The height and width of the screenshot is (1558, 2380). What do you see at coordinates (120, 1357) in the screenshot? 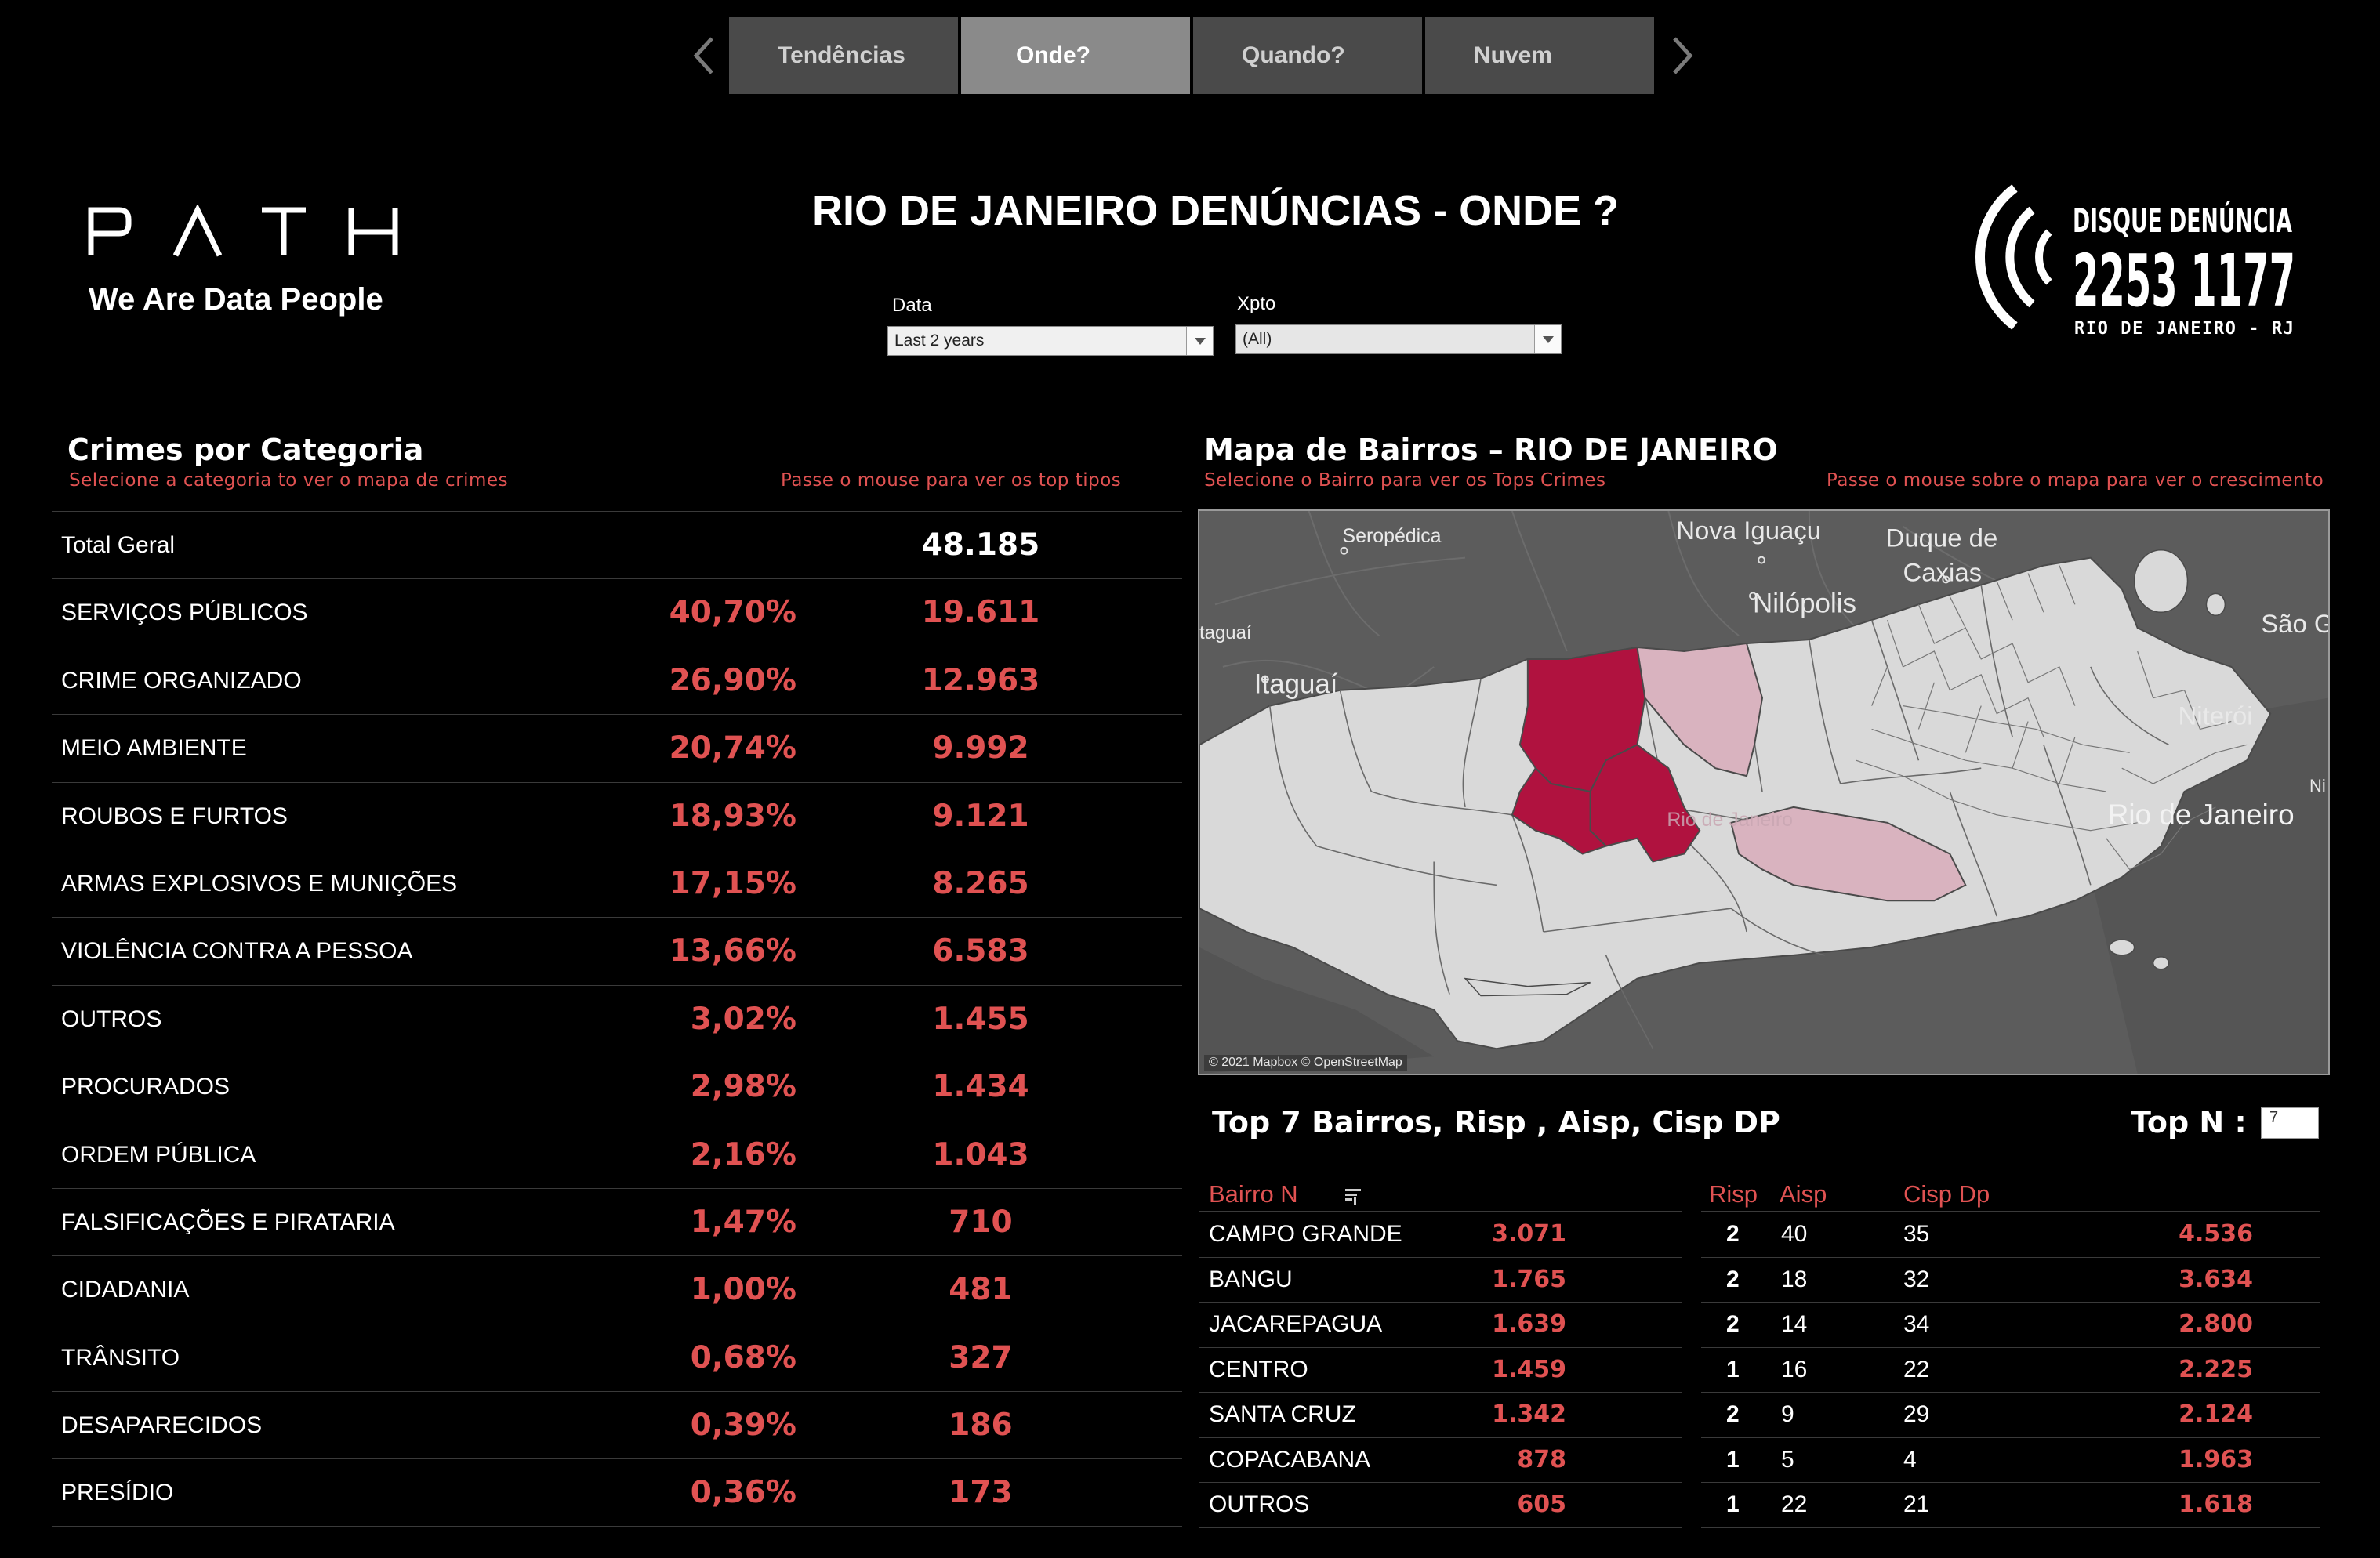
I see `category-name: TRÂNSITO` at bounding box center [120, 1357].